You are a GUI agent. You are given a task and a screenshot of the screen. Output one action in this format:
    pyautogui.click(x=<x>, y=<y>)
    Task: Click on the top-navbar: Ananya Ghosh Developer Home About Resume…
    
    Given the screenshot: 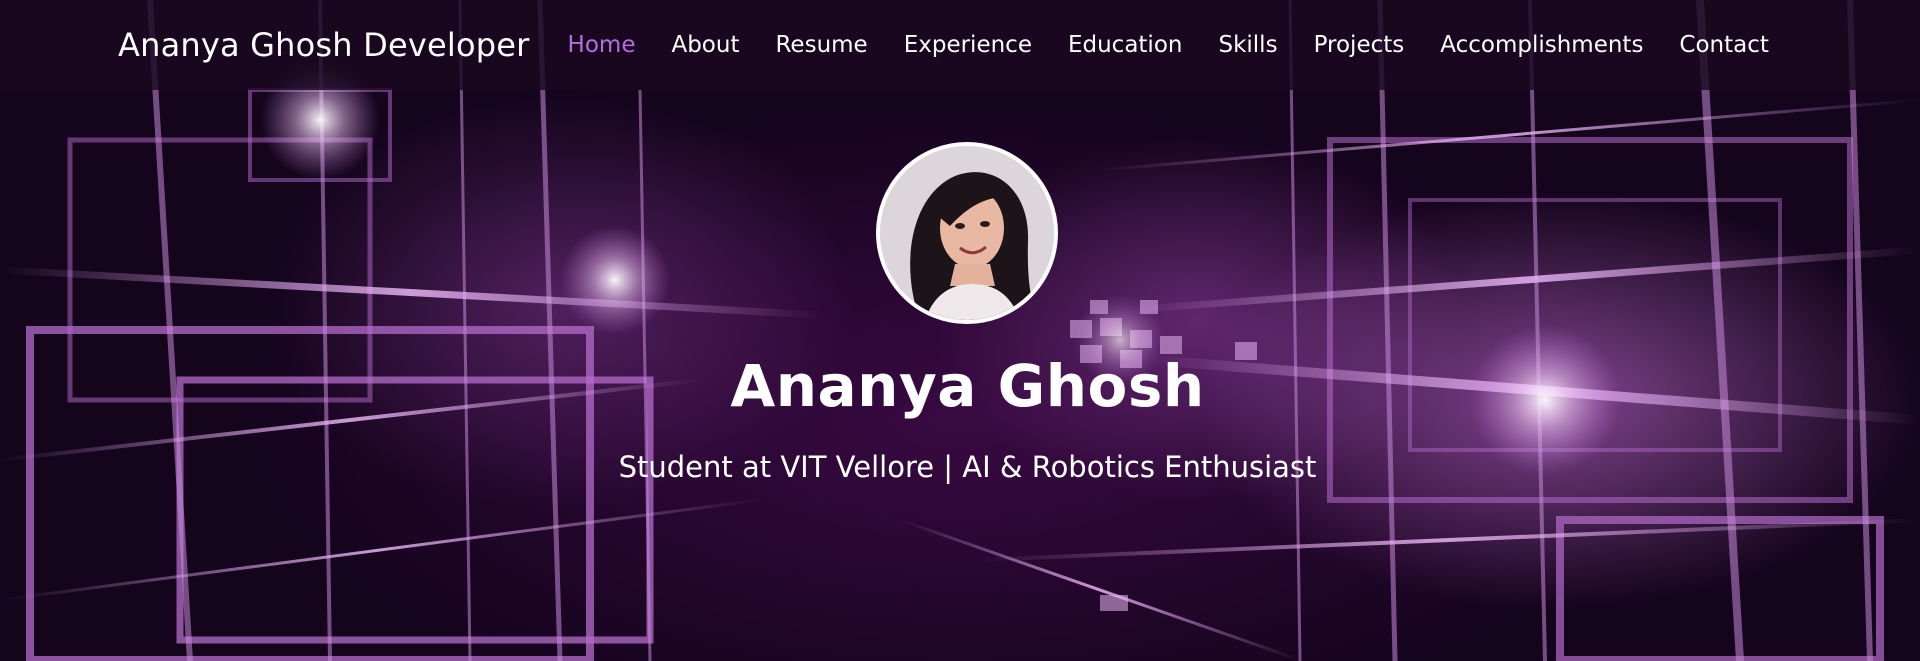 What is the action you would take?
    pyautogui.click(x=960, y=45)
    